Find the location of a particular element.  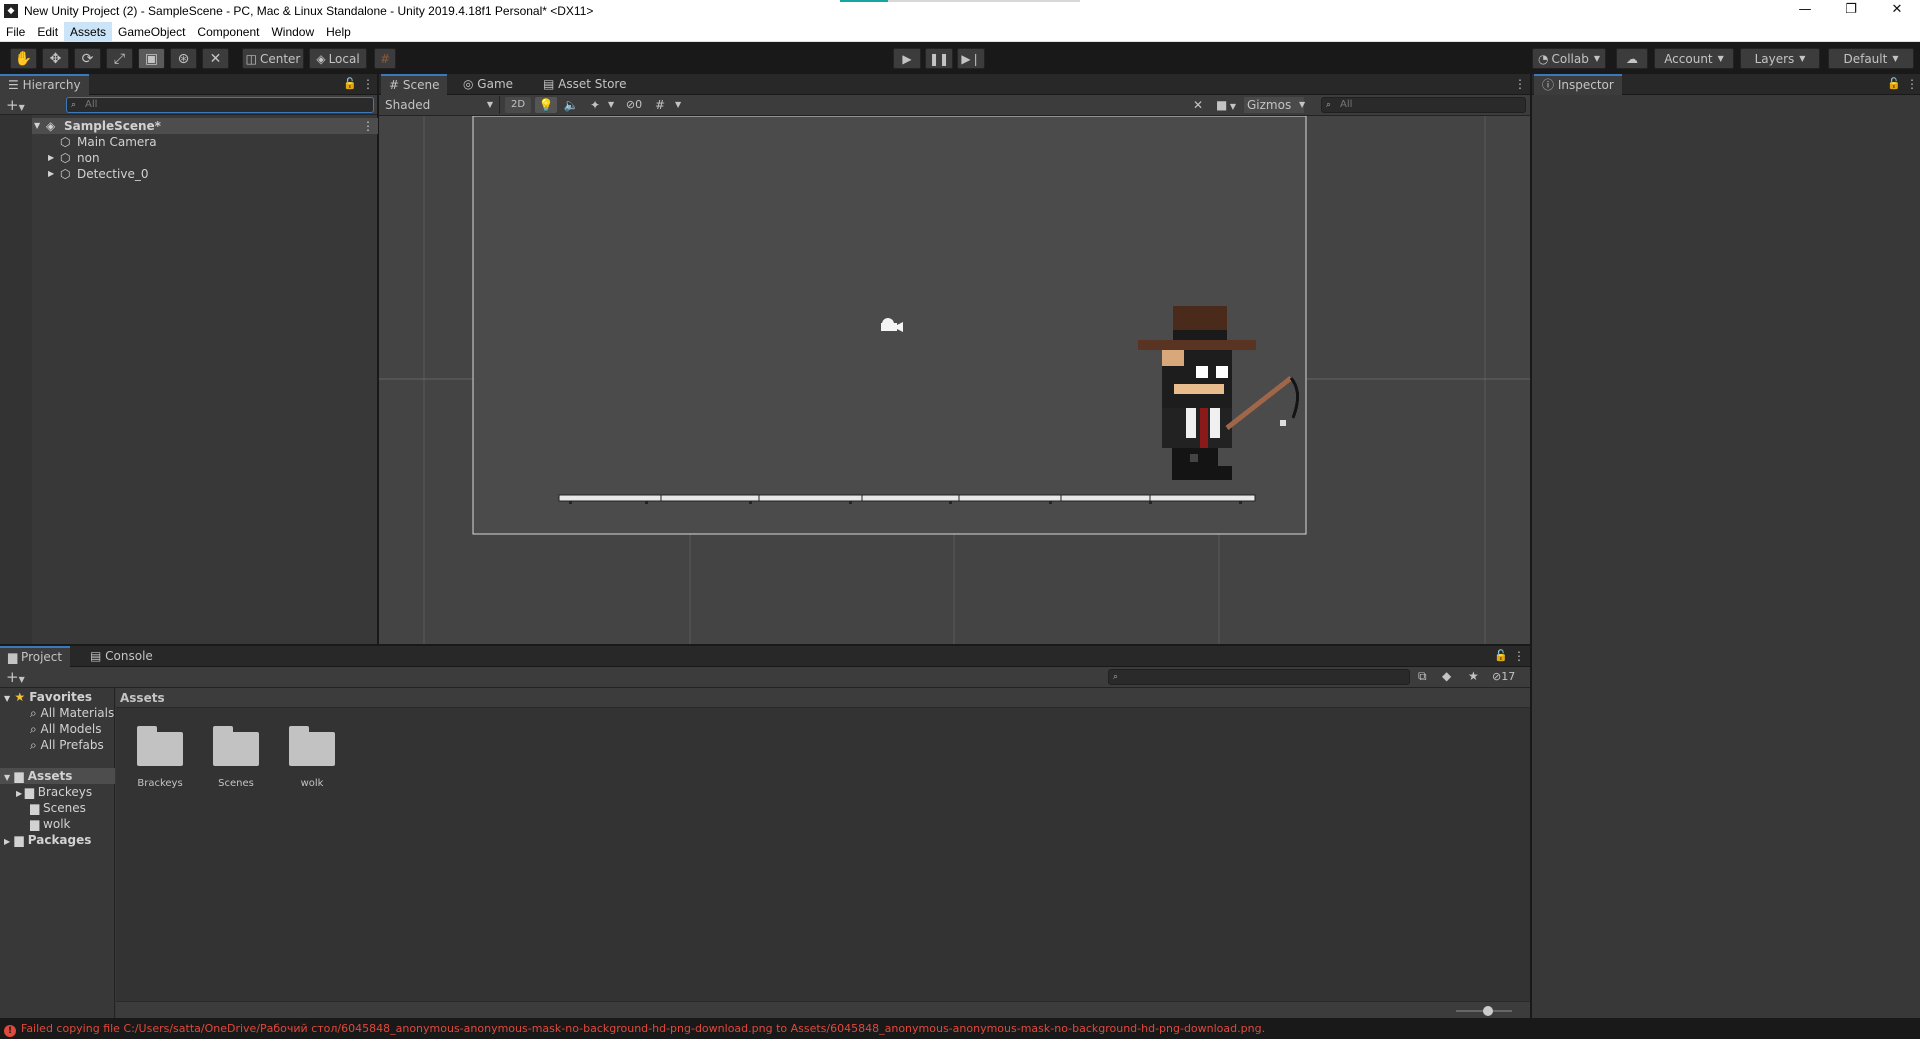

search-by-label-icon: ◆ is located at coordinates (1446, 676).